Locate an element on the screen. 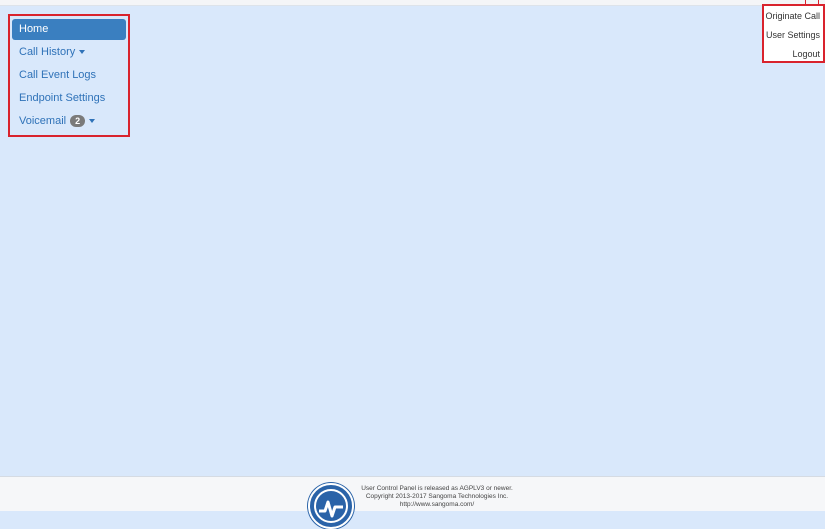 This screenshot has height=529, width=825. nav-item-endpoint-settings: Endpoint Settings is located at coordinates (69, 98).